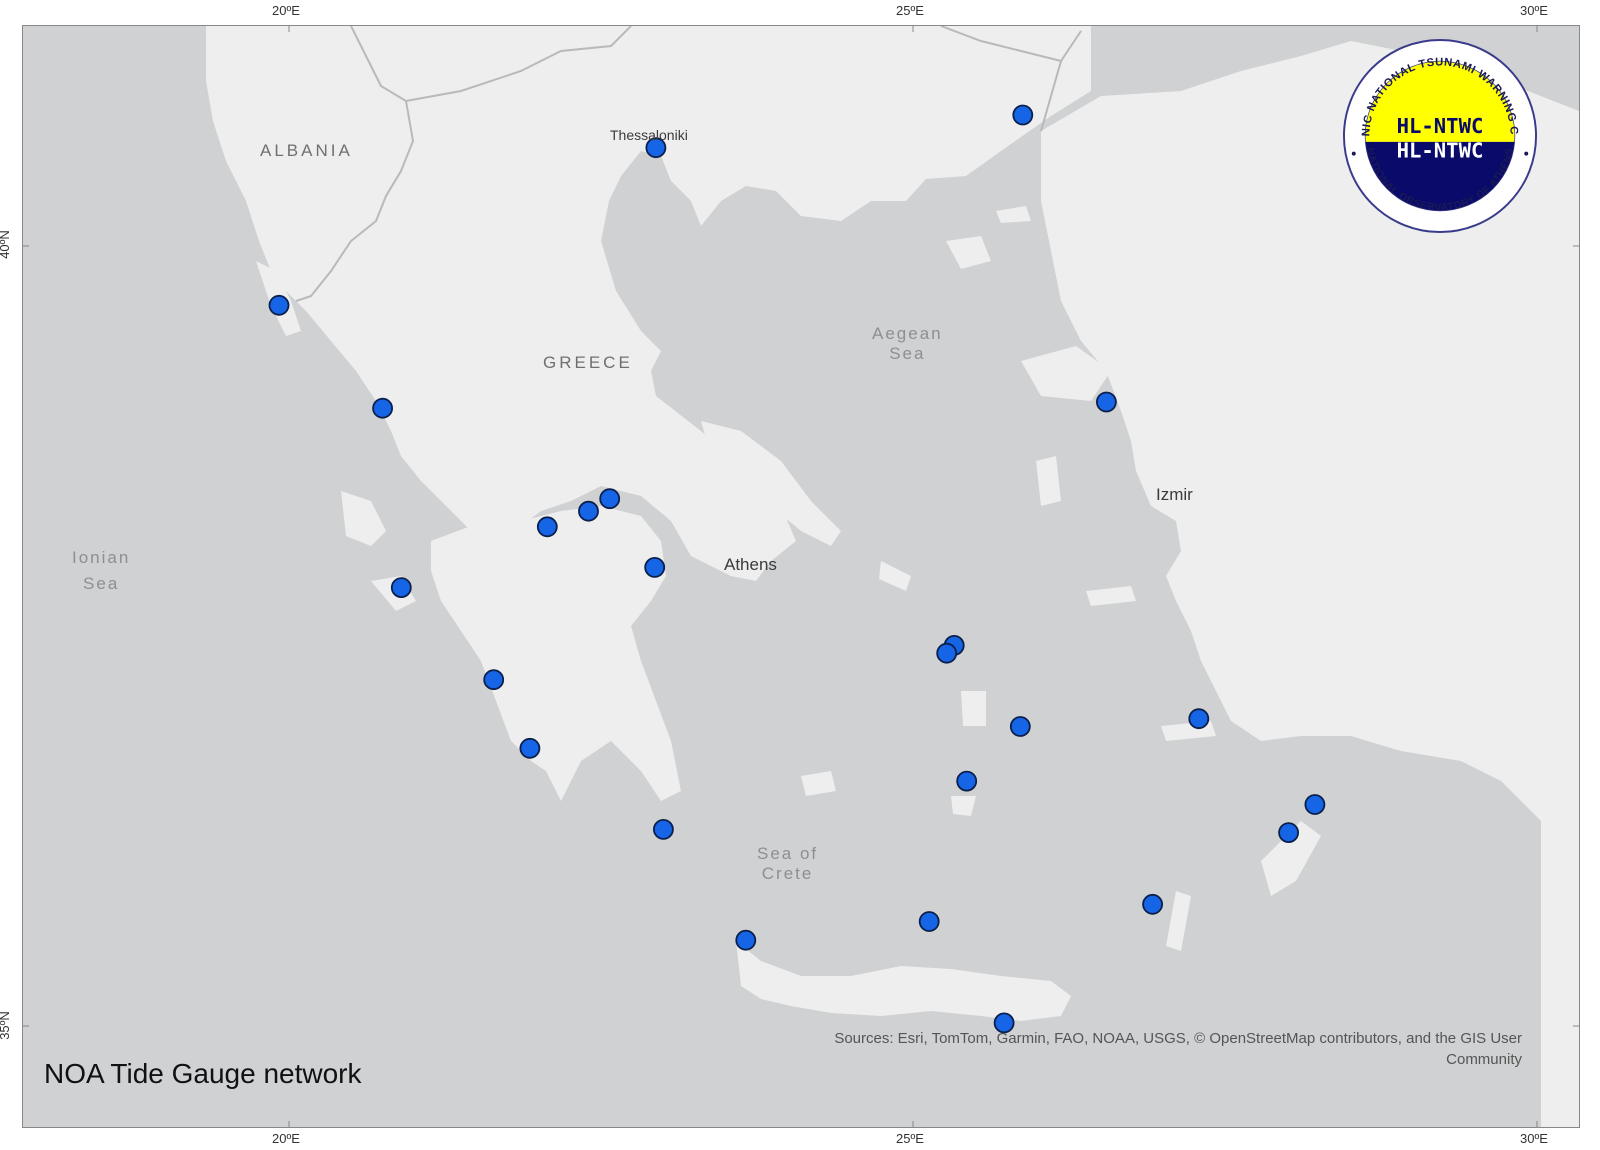  What do you see at coordinates (1440, 151) in the screenshot?
I see `logo-acronym-bottom: HL-NTWC` at bounding box center [1440, 151].